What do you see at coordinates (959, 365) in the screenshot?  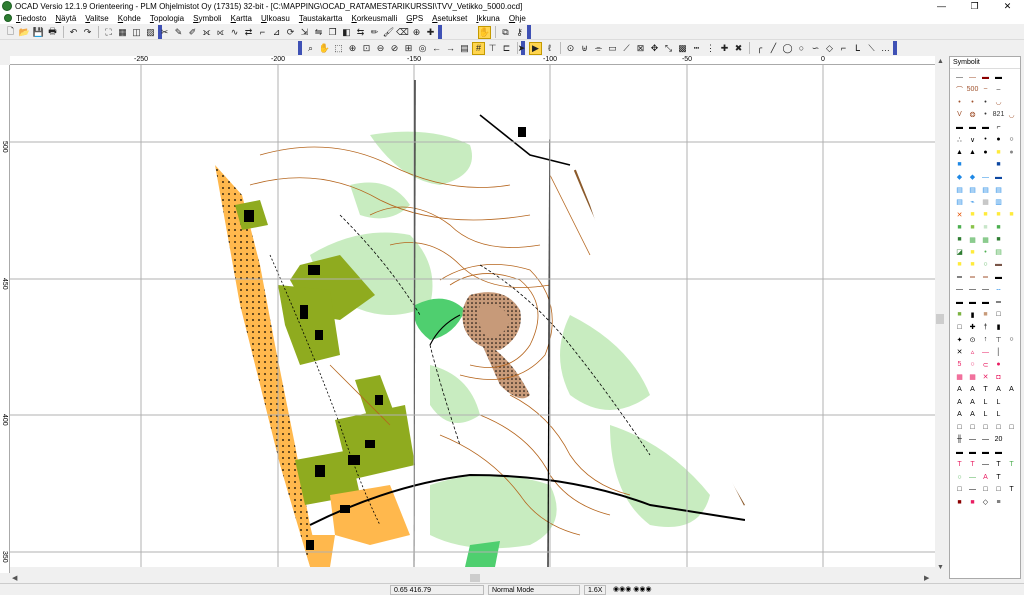 I see `map-symbol-swatch-icon: 5` at bounding box center [959, 365].